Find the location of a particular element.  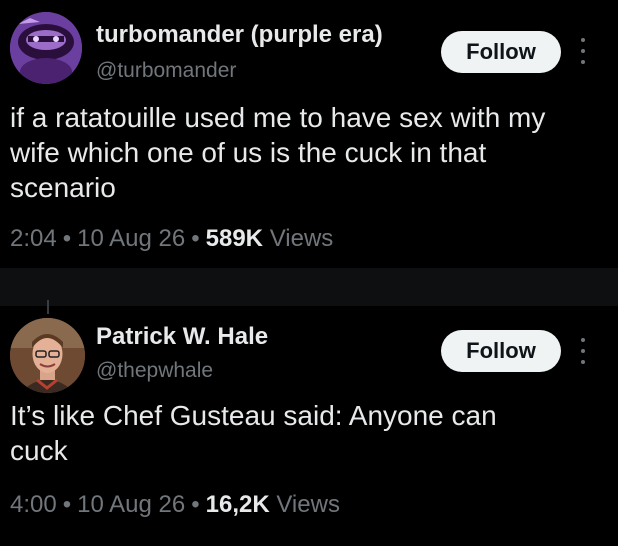

tweet-meta: 4:00 • 10 Aug 26 • 16,2K Views is located at coordinates (175, 505).